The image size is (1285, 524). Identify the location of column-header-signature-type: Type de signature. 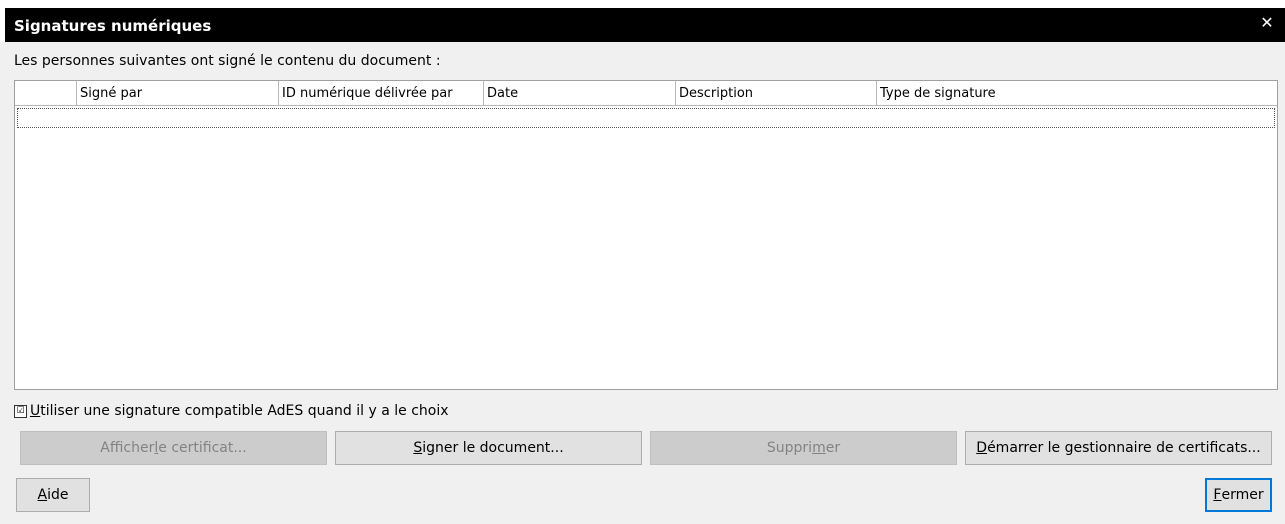
(1076, 93).